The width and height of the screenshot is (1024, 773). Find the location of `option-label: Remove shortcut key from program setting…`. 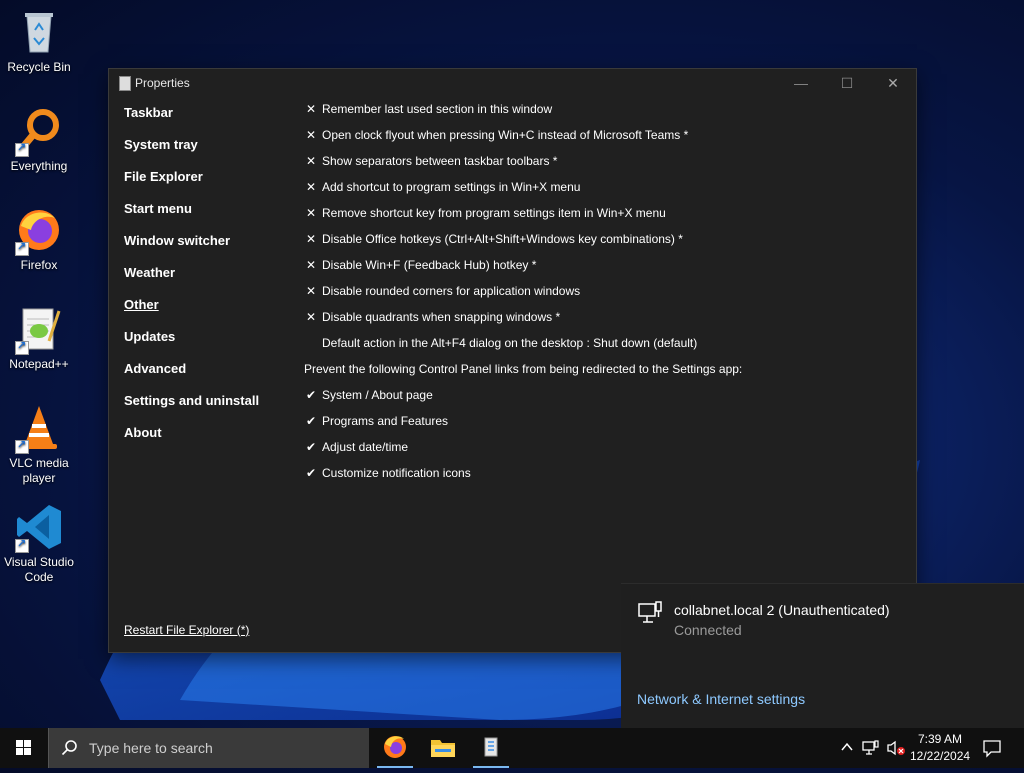

option-label: Remove shortcut key from program setting… is located at coordinates (494, 213).